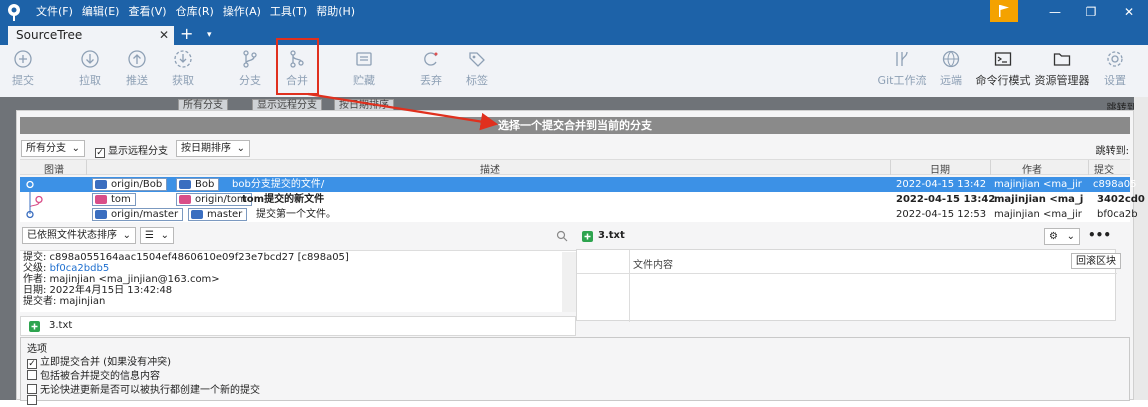 The height and width of the screenshot is (407, 1148). What do you see at coordinates (403, 111) in the screenshot?
I see `annotation-arrow` at bounding box center [403, 111].